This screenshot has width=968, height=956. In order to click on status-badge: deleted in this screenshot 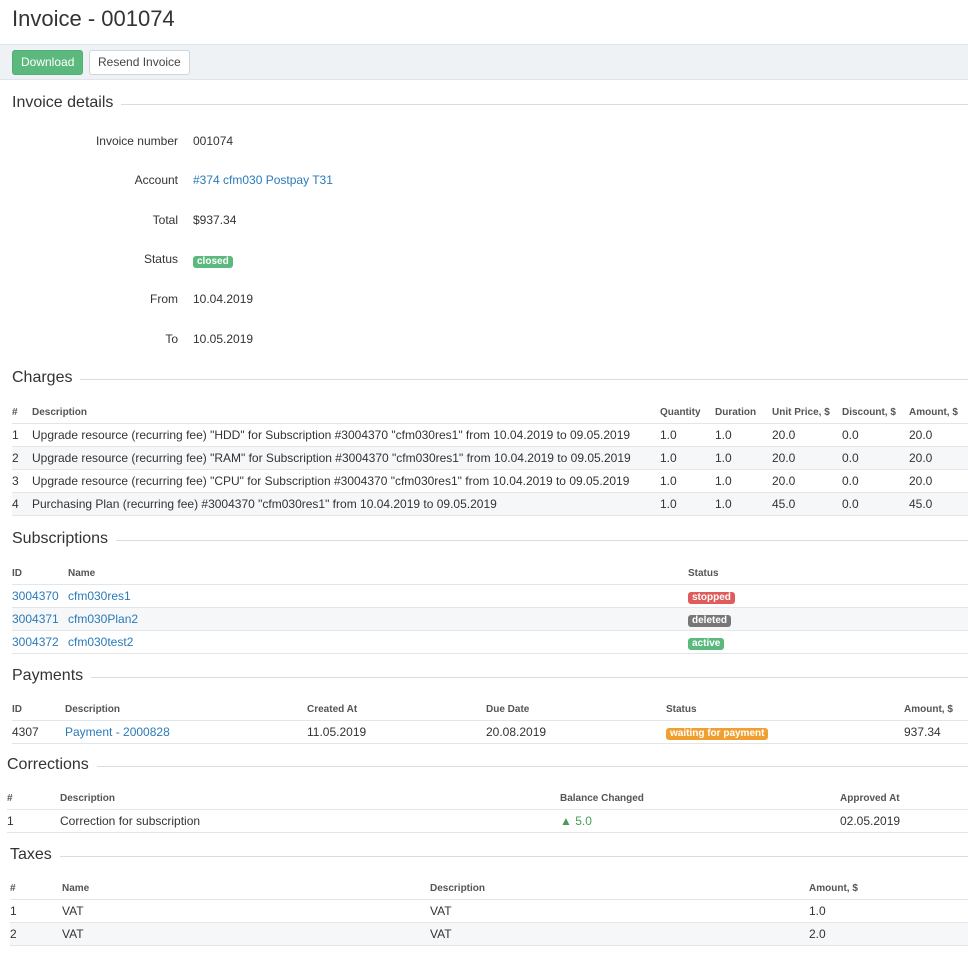, I will do `click(710, 620)`.